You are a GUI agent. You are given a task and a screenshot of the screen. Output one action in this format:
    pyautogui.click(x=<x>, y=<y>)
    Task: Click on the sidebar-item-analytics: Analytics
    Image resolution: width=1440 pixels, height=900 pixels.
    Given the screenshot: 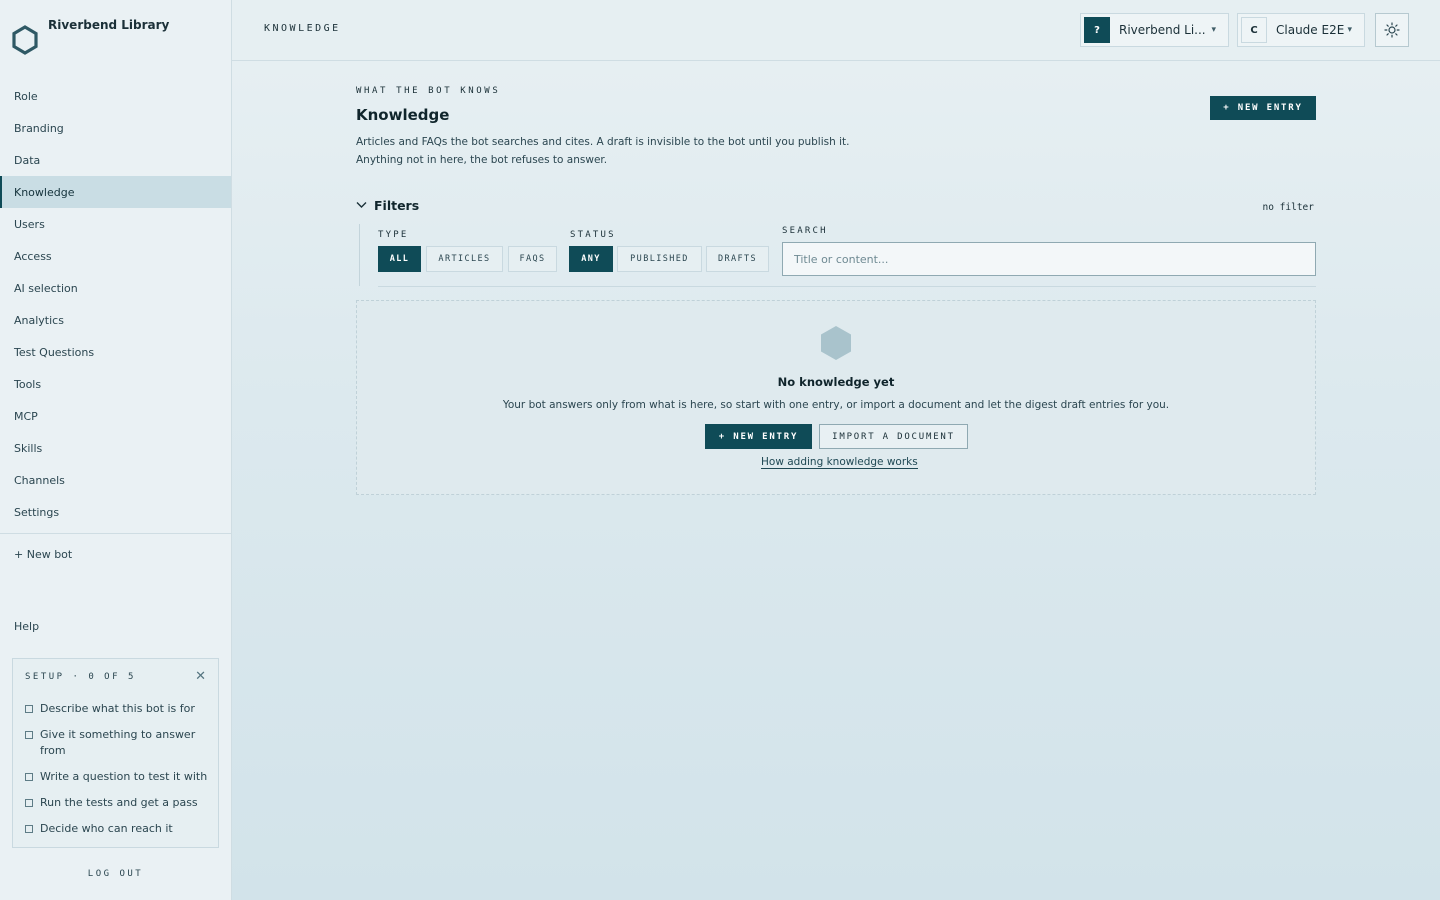 What is the action you would take?
    pyautogui.click(x=115, y=320)
    